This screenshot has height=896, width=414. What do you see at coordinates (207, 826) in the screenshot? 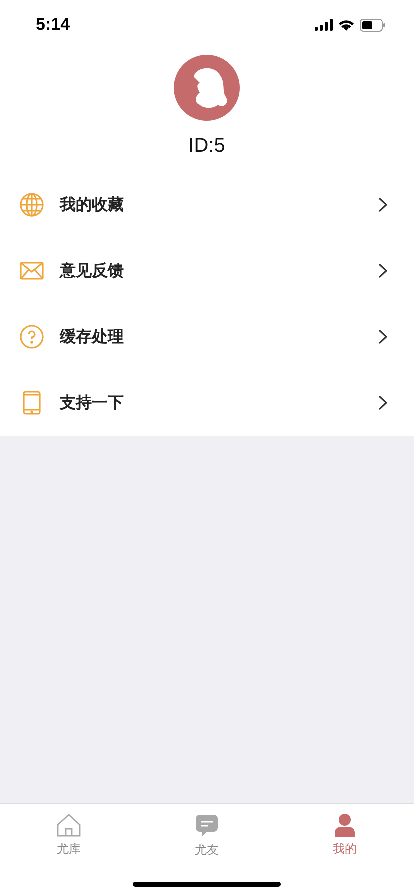
I see `chat-icon` at bounding box center [207, 826].